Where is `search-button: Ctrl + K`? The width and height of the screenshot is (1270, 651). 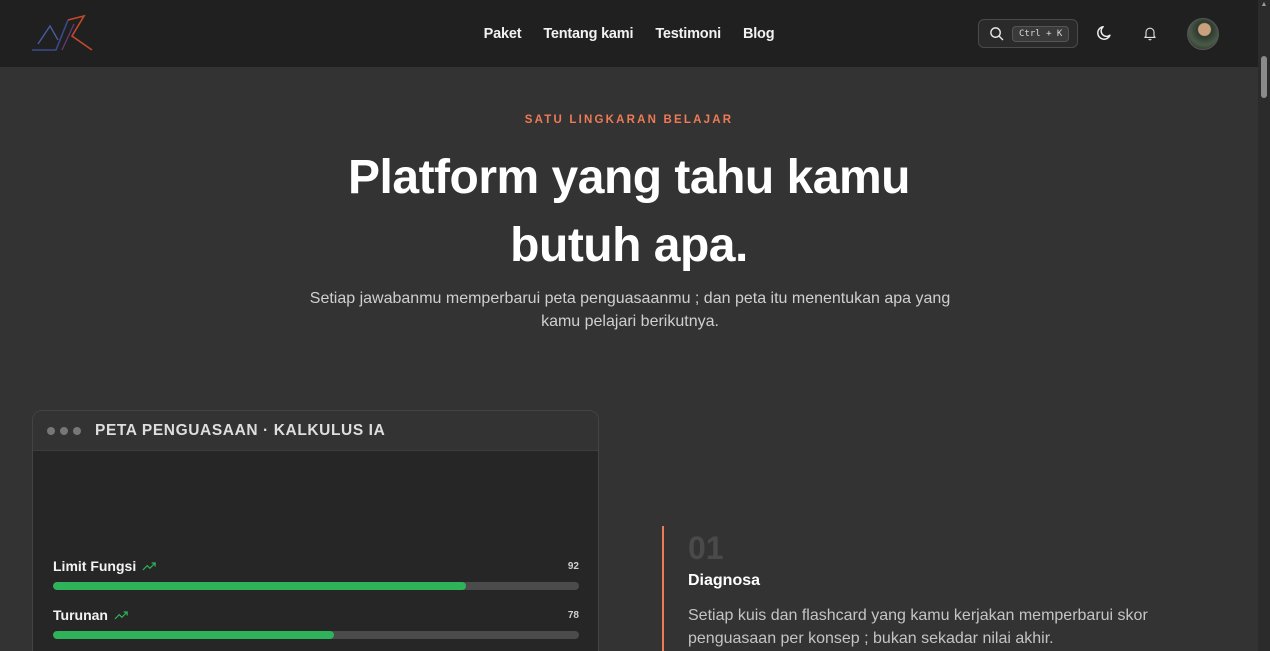
search-button: Ctrl + K is located at coordinates (1028, 33).